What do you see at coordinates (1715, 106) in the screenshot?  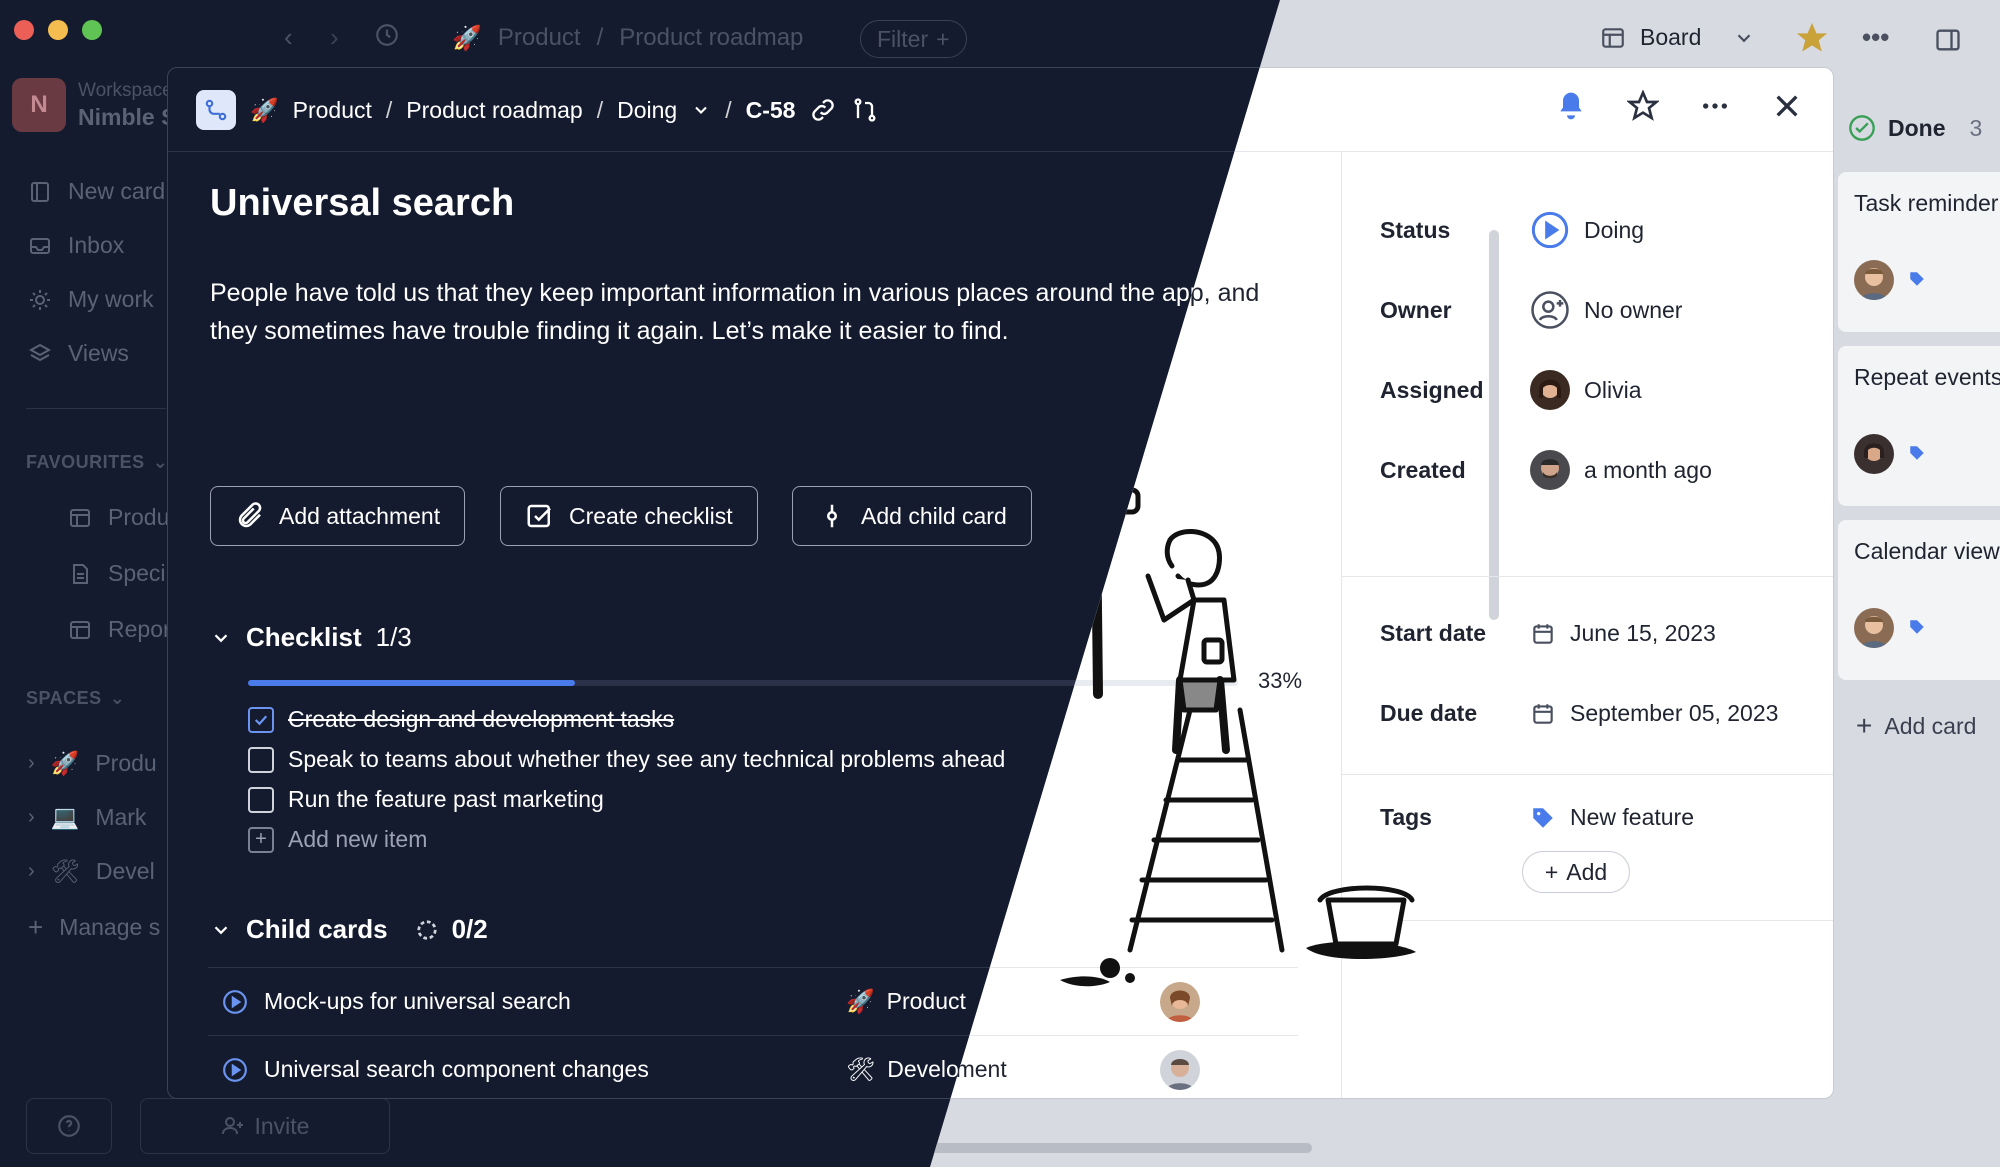 I see `more-options-icon` at bounding box center [1715, 106].